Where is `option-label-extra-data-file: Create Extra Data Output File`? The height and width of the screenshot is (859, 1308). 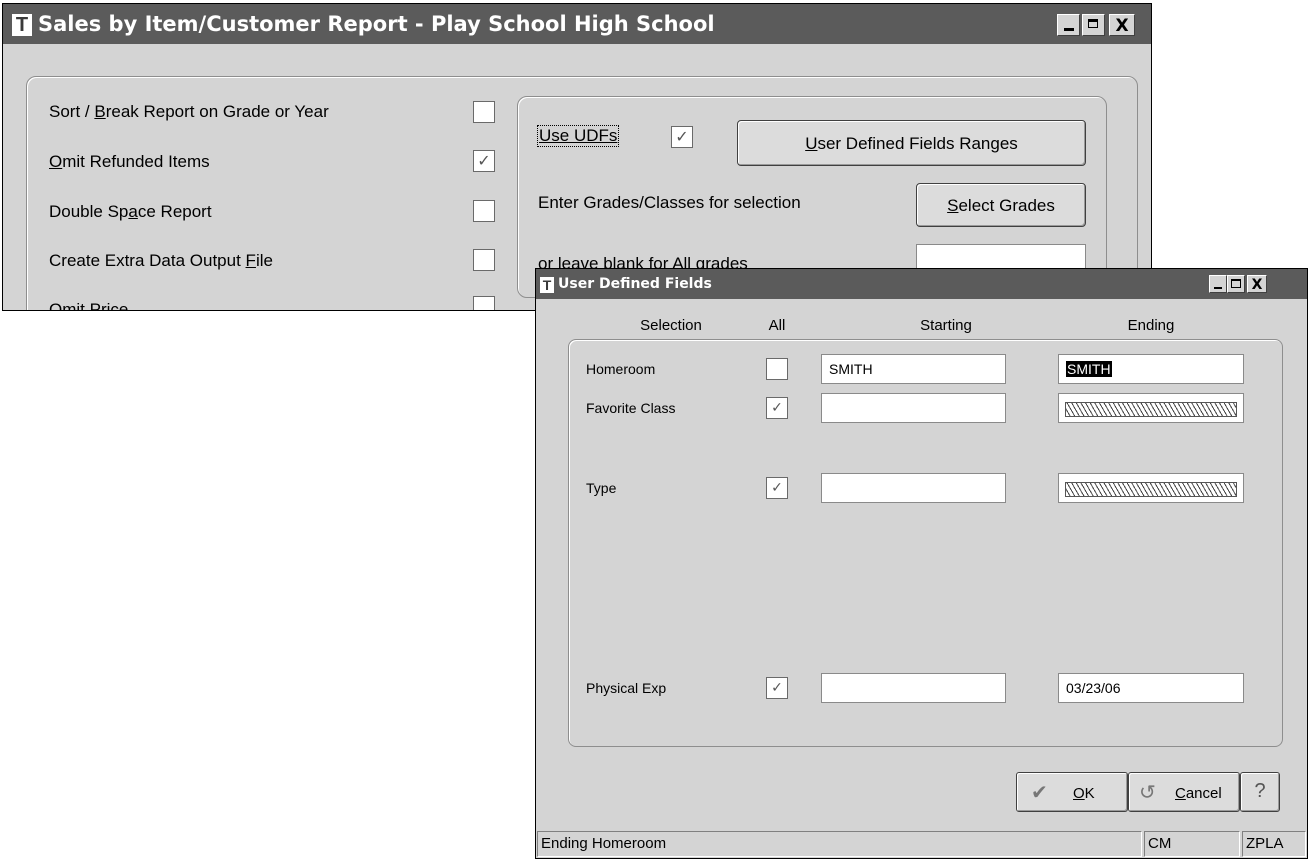
option-label-extra-data-file: Create Extra Data Output File is located at coordinates (161, 261).